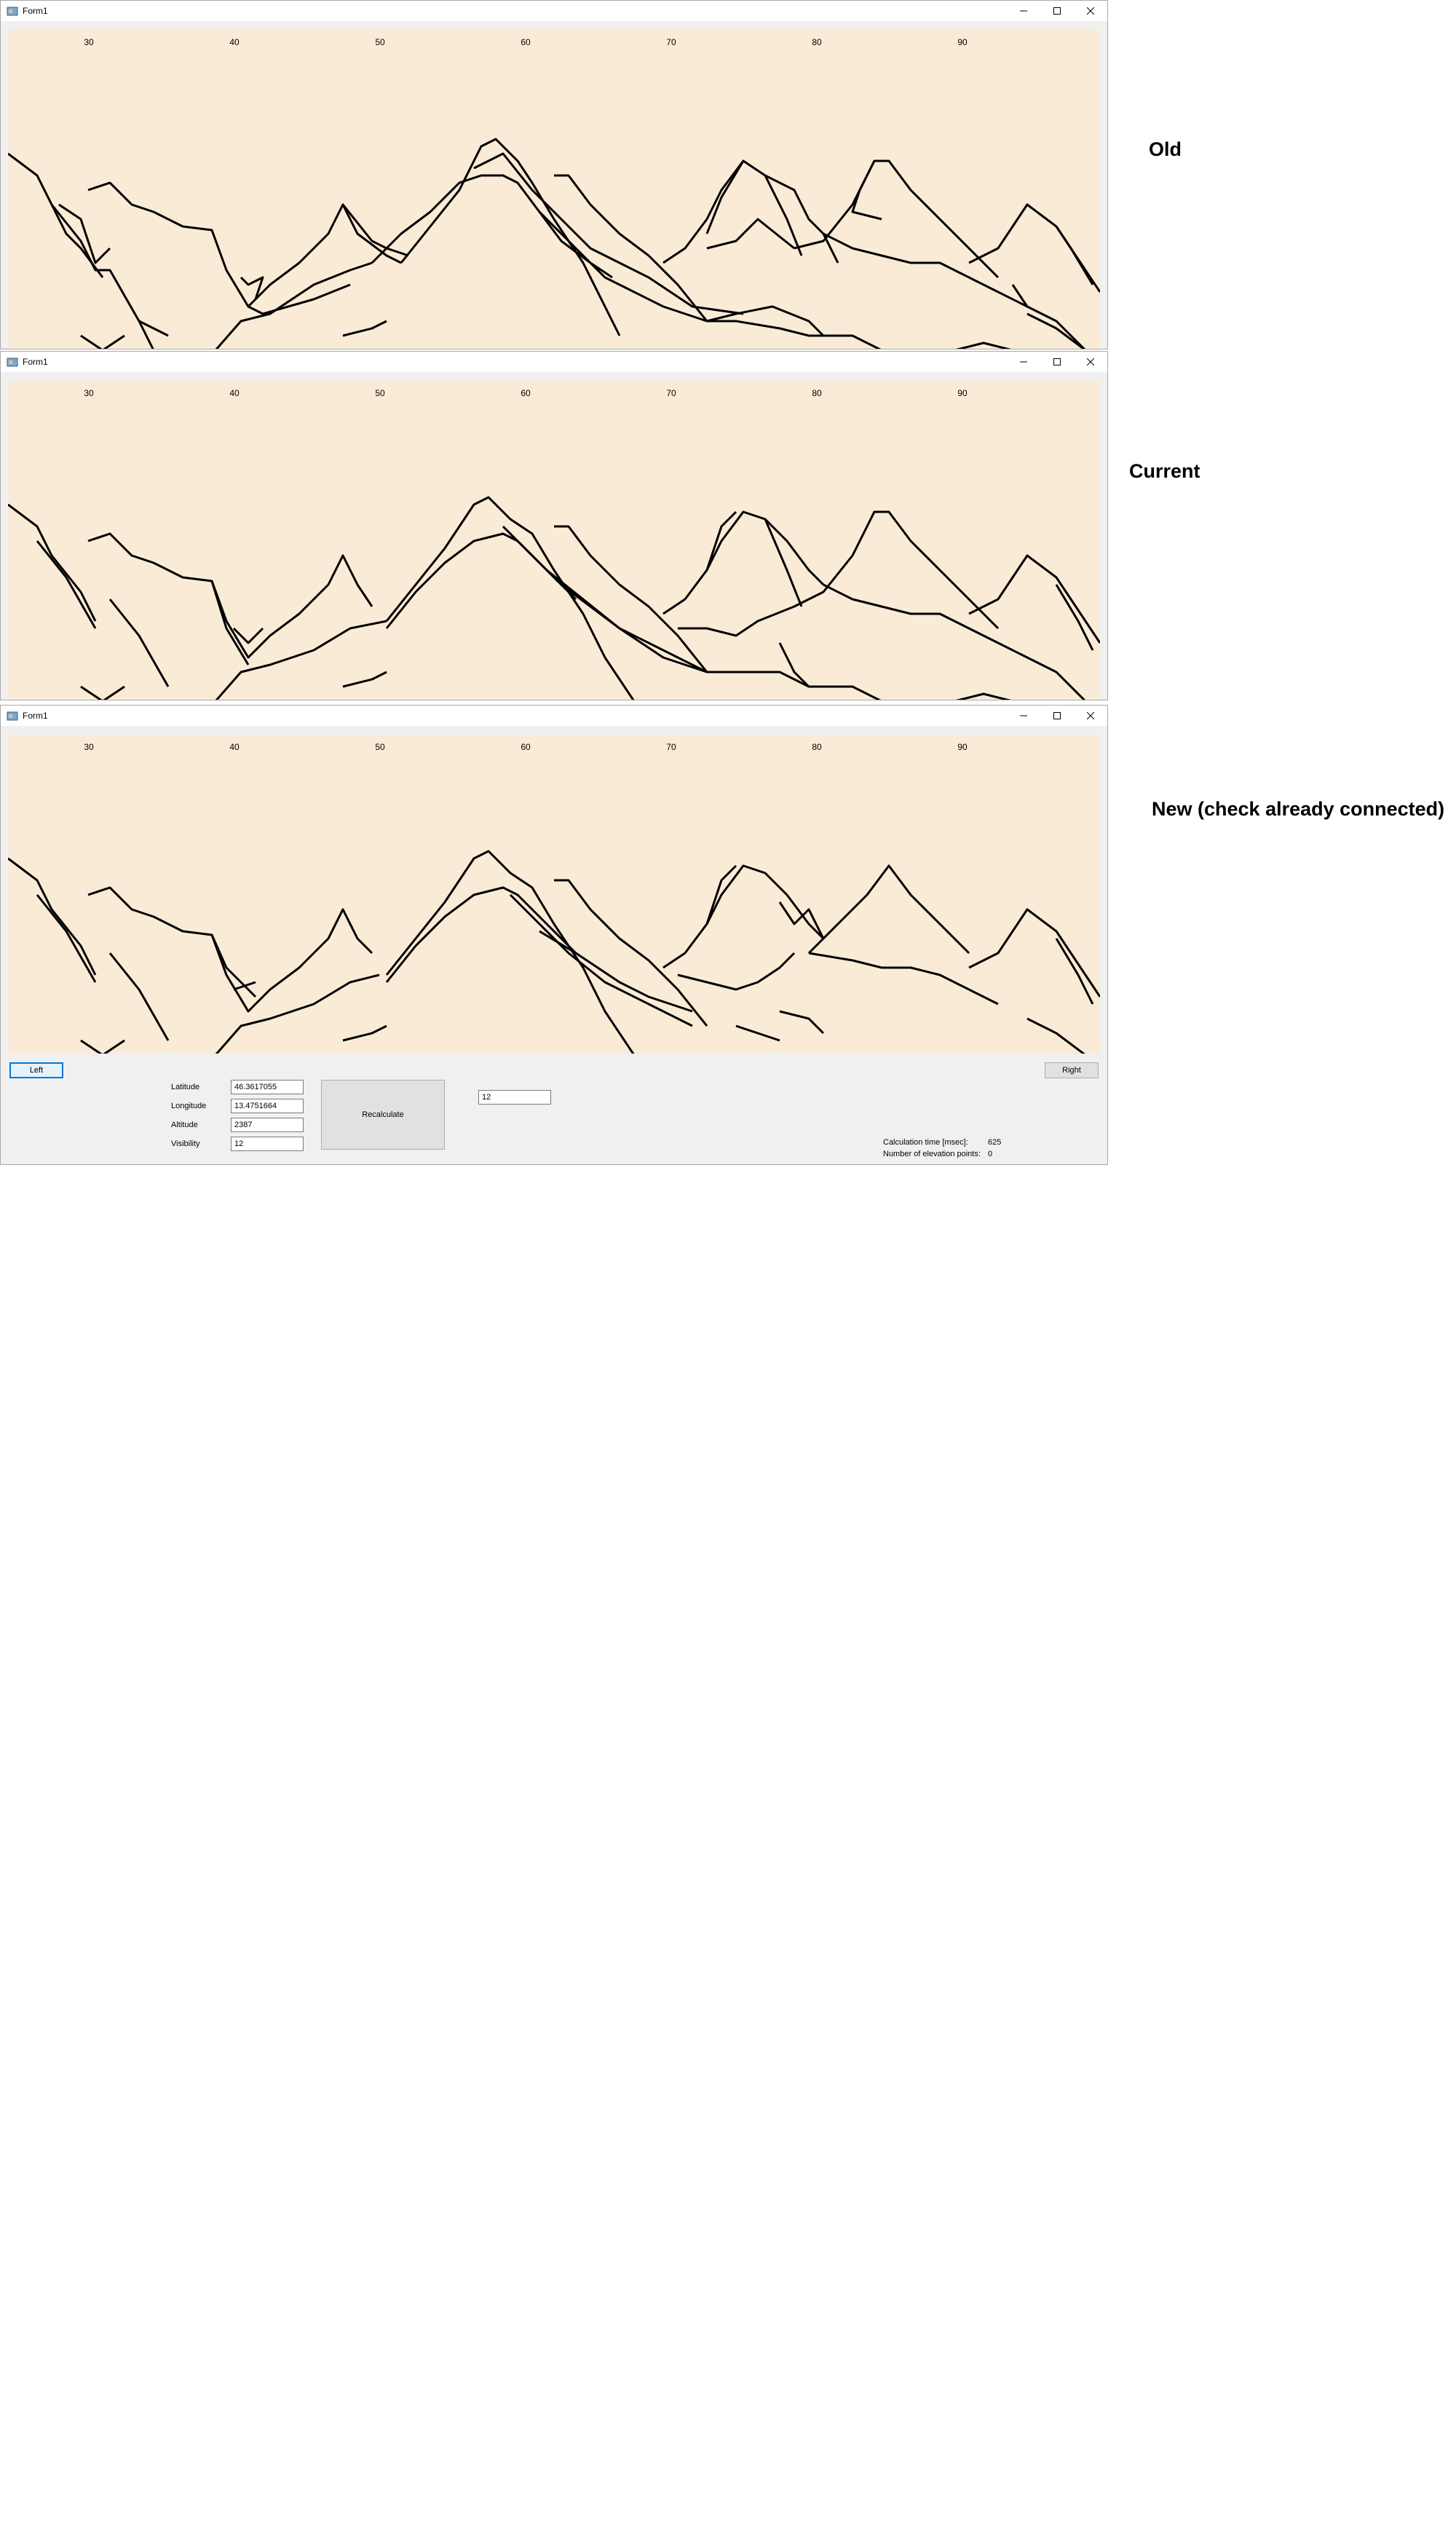 The width and height of the screenshot is (1456, 2528). Describe the element at coordinates (514, 1097) in the screenshot. I see `extra-input-field: 12` at that location.